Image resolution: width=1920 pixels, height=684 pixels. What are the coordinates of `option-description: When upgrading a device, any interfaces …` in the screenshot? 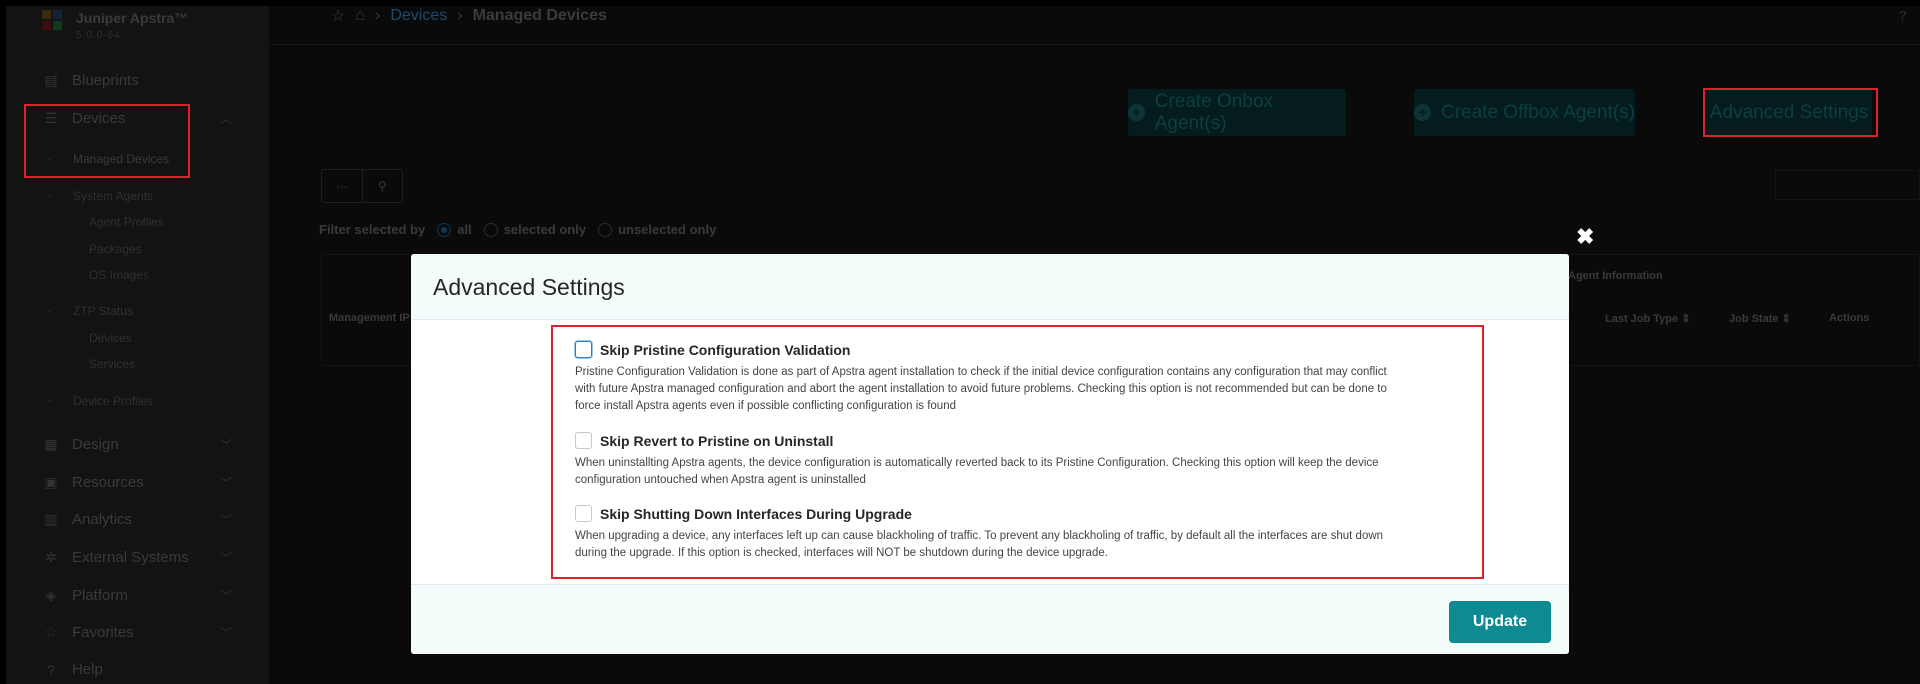 It's located at (979, 544).